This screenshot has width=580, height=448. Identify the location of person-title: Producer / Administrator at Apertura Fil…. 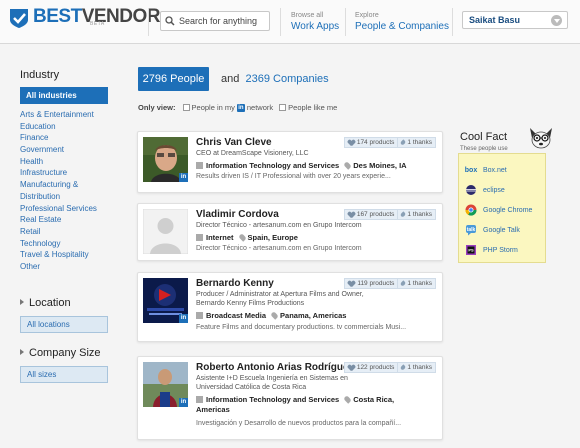
(280, 299).